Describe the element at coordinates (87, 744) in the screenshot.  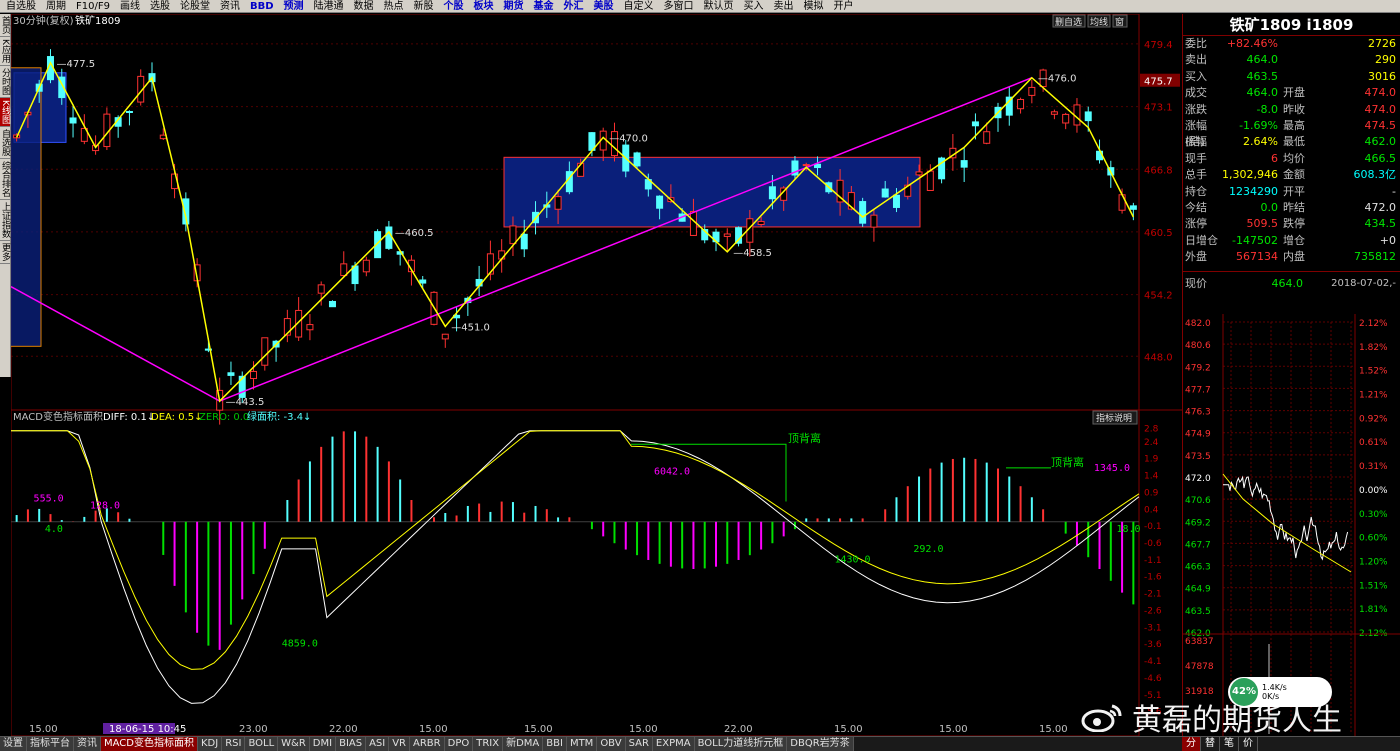
I see `indicator-tab: 资讯` at that location.